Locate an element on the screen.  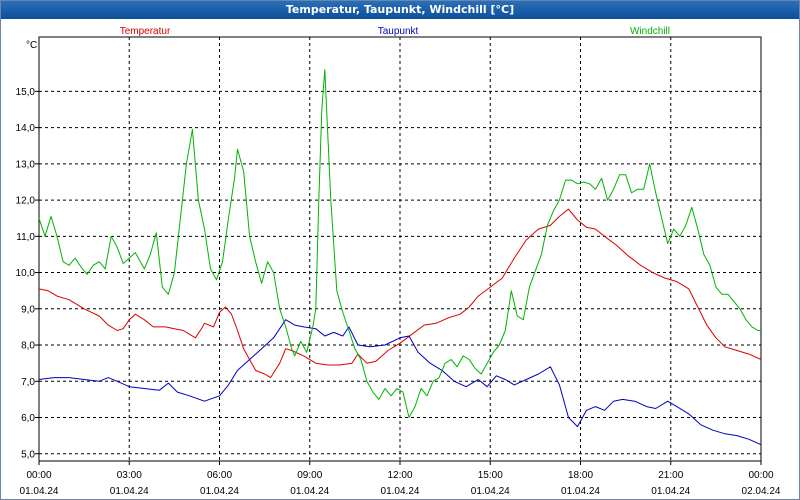
y-tick-label: 12,0 is located at coordinates (26, 201).